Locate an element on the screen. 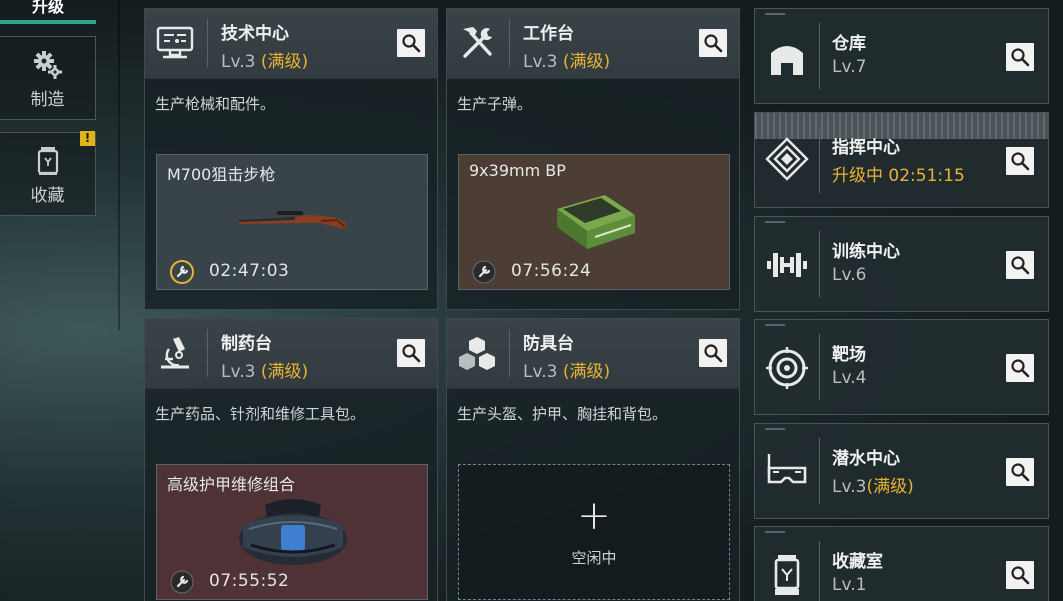 The width and height of the screenshot is (1063, 601). station-description: 生产子弹。 is located at coordinates (495, 104).